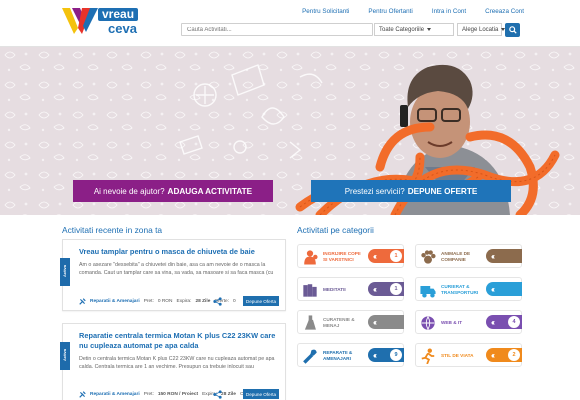  I want to click on category-label: ANIMALE DE COMPANIE, so click(456, 256).